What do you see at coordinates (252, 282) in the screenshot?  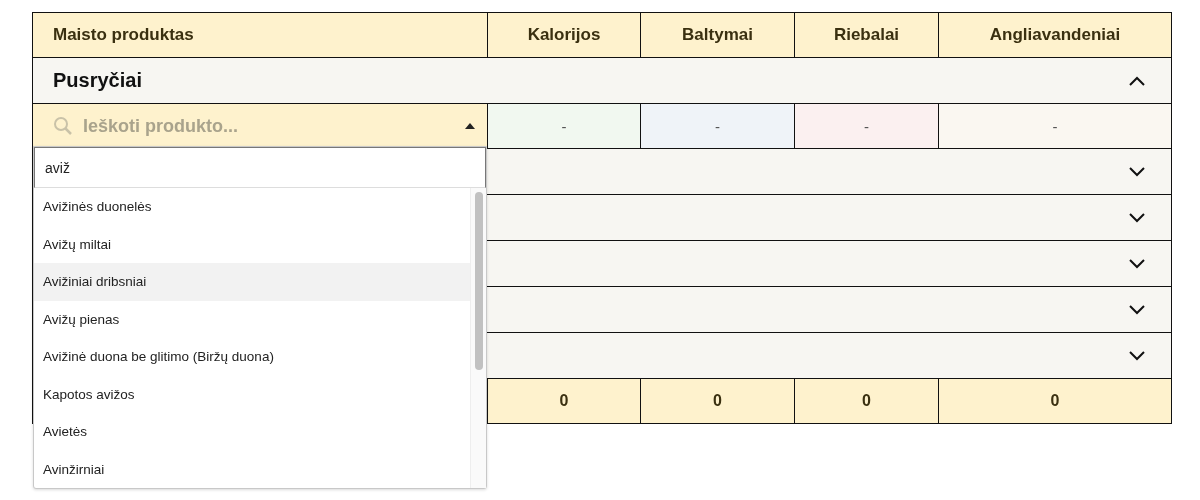 I see `dropdown-option: Avižiniai dribsniai` at bounding box center [252, 282].